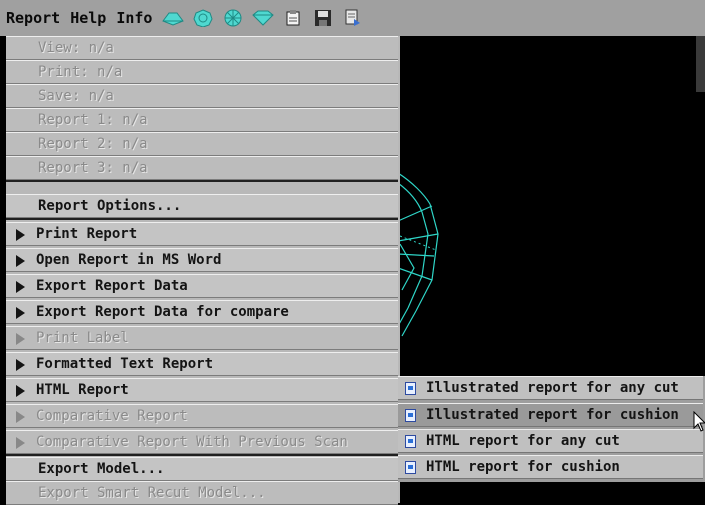  Describe the element at coordinates (202, 390) in the screenshot. I see `menu-item-html-report: HTML Report` at that location.